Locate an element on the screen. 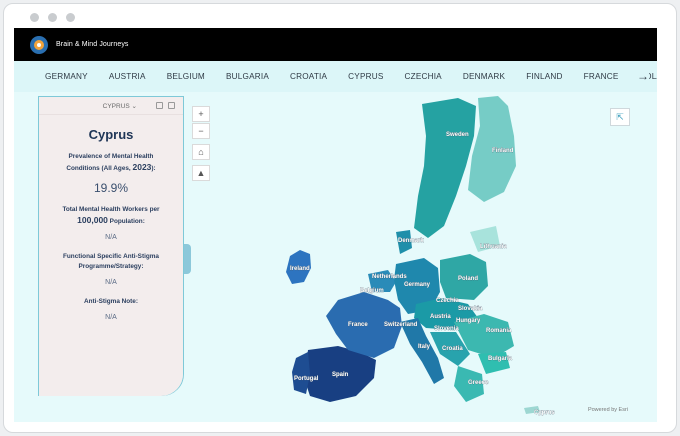 This screenshot has width=680, height=436. label-sweden: Sweden is located at coordinates (457, 135).